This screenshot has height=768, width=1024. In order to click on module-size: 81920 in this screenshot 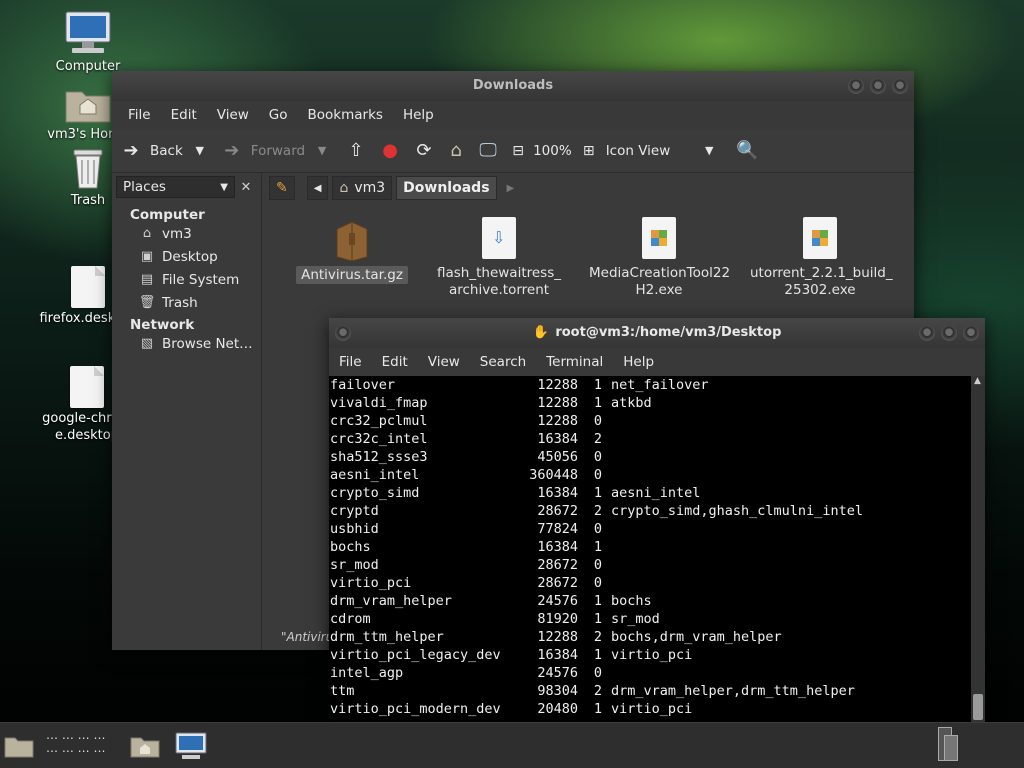, I will do `click(557, 619)`.